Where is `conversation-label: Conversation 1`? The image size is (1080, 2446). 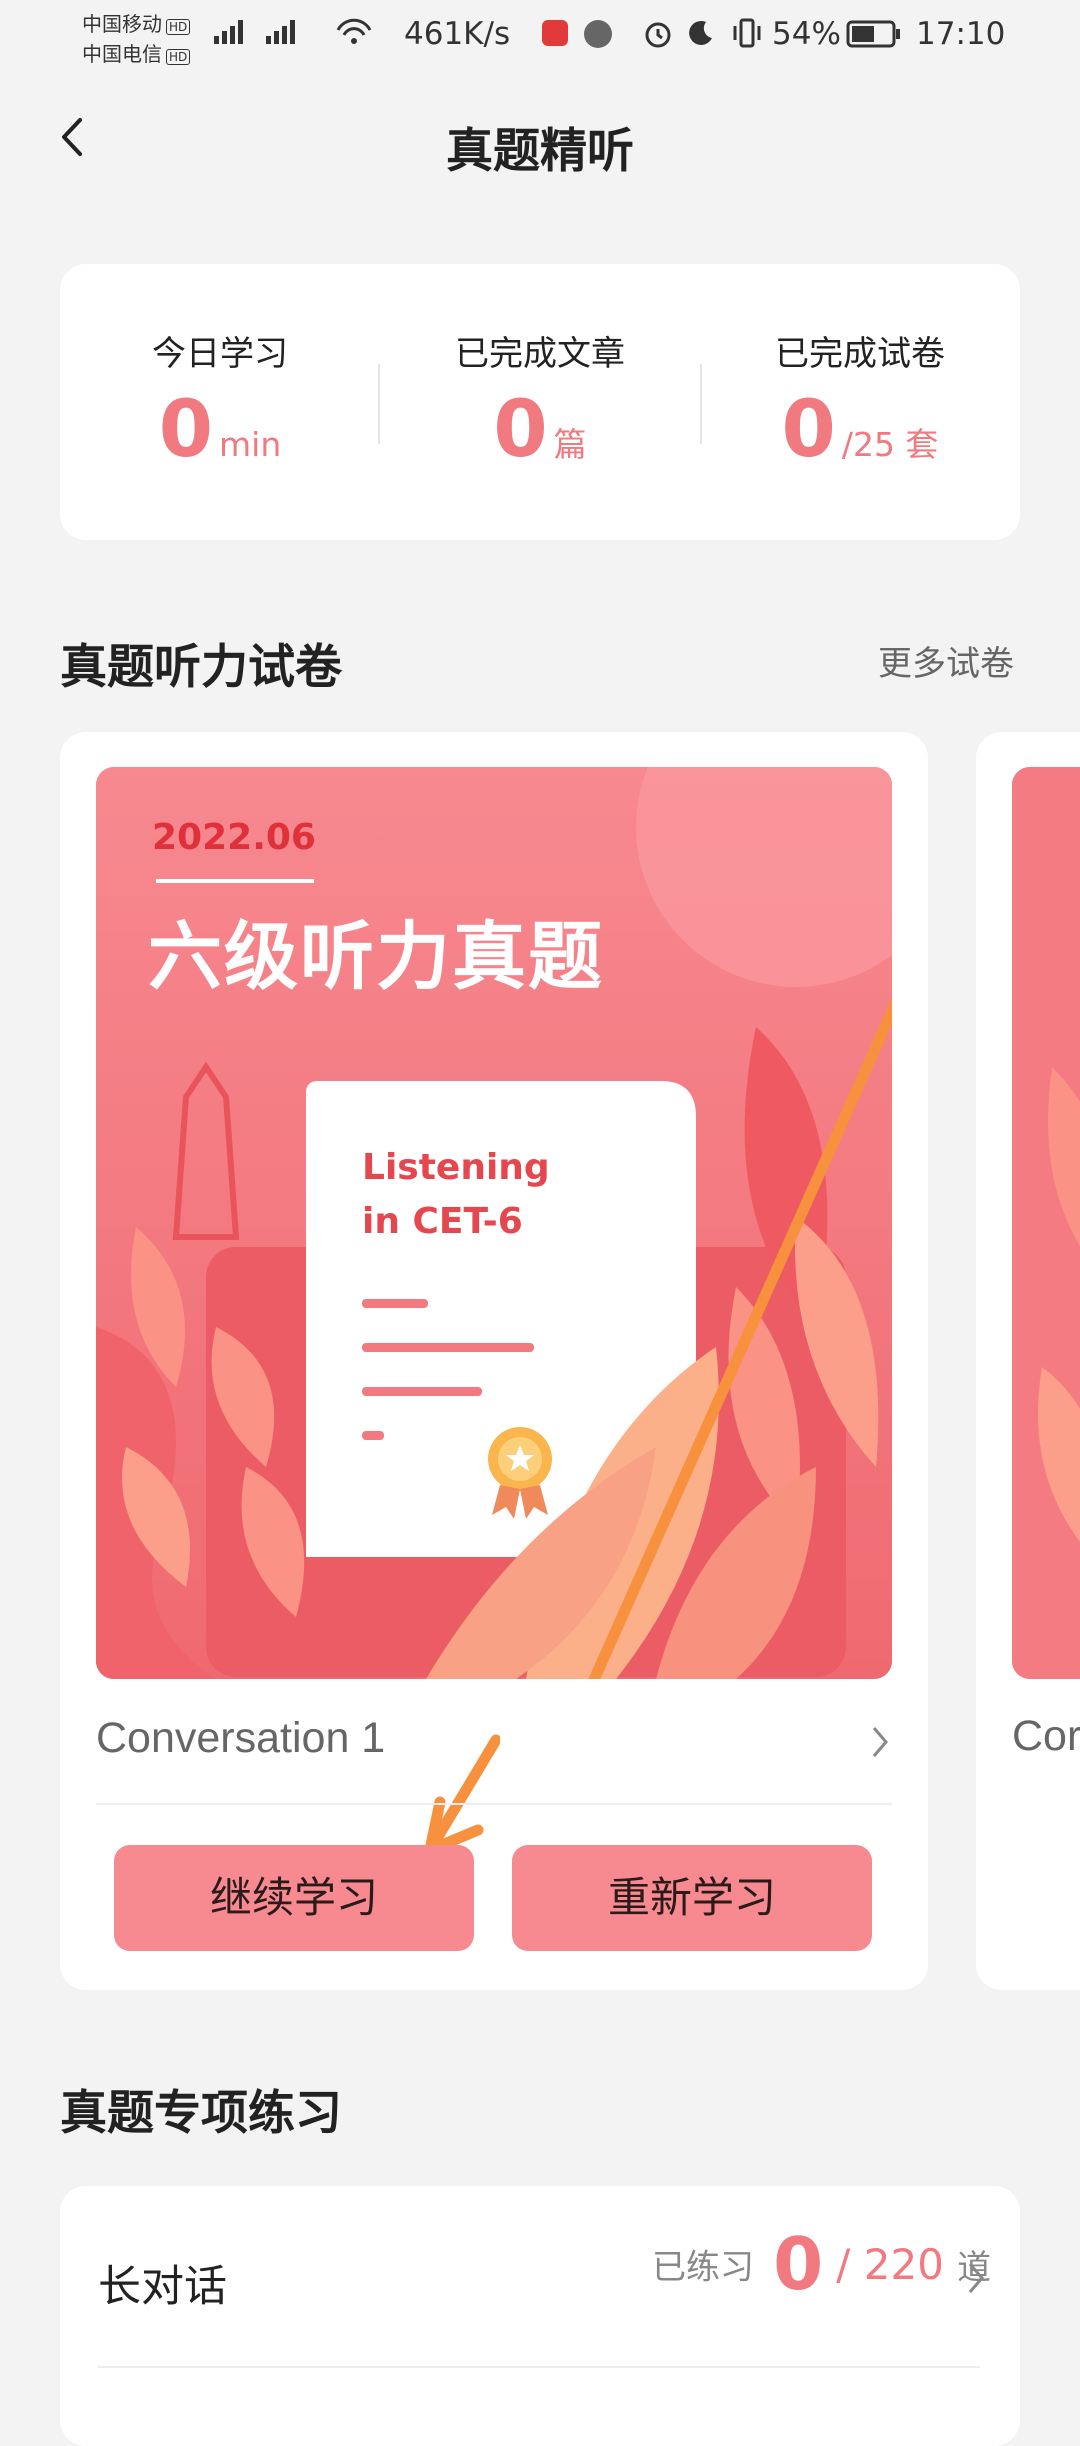
conversation-label: Conversation 1 is located at coordinates (241, 1738).